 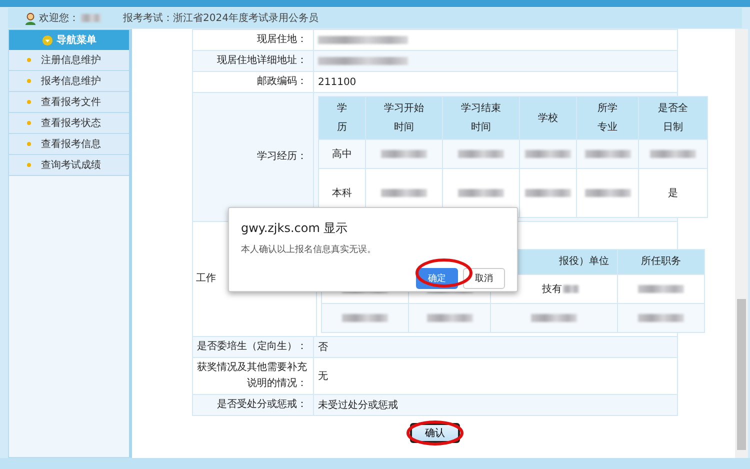 What do you see at coordinates (548, 119) in the screenshot?
I see `column-header: 学校` at bounding box center [548, 119].